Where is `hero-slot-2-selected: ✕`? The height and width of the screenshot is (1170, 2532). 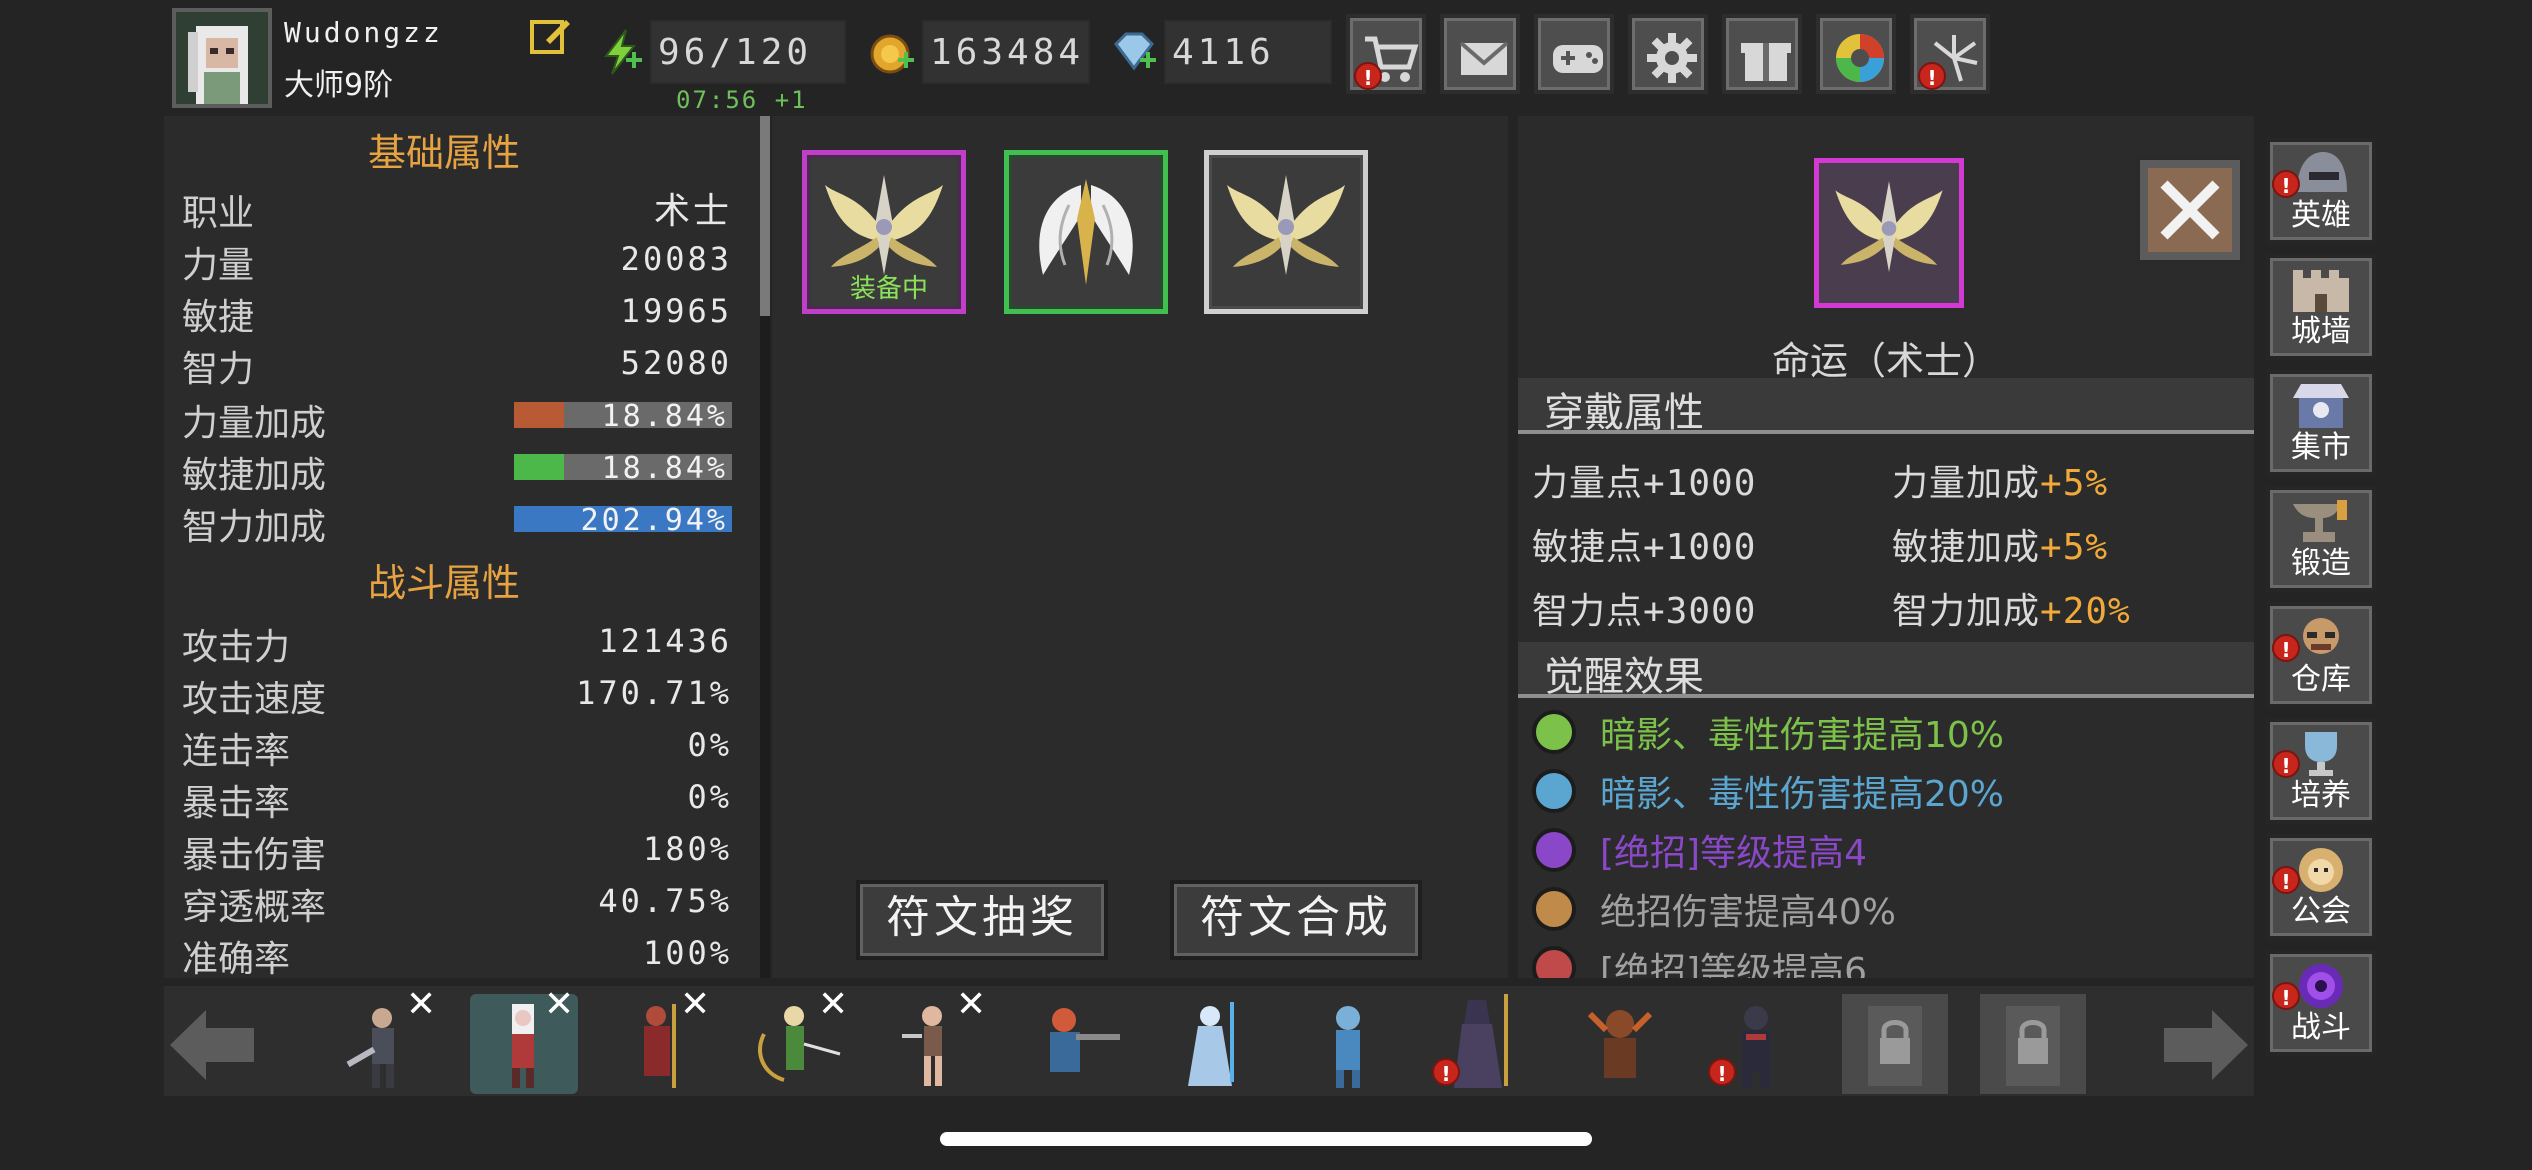 hero-slot-2-selected: ✕ is located at coordinates (524, 1039).